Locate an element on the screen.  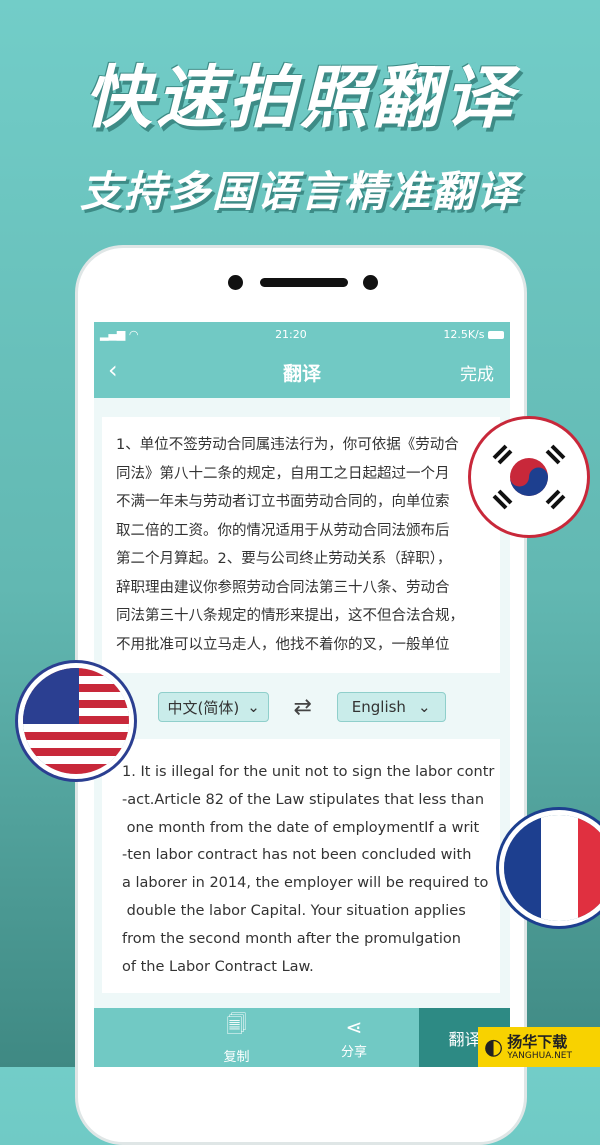
bottom-toolbar: 🗐 复制 ⋖ 分享 翻译 is located at coordinates (302, 1037).